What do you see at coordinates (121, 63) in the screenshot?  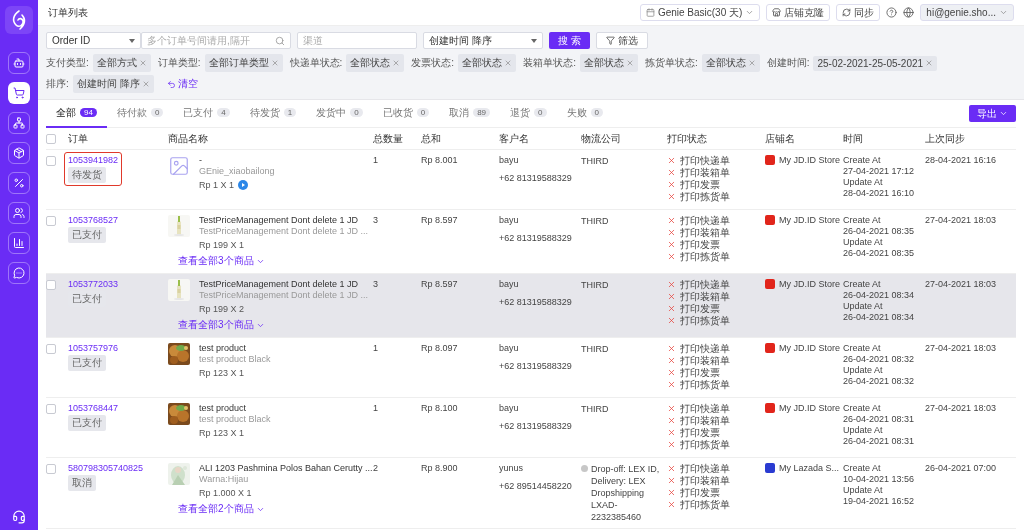 I see `filter-chip: 全部方式` at bounding box center [121, 63].